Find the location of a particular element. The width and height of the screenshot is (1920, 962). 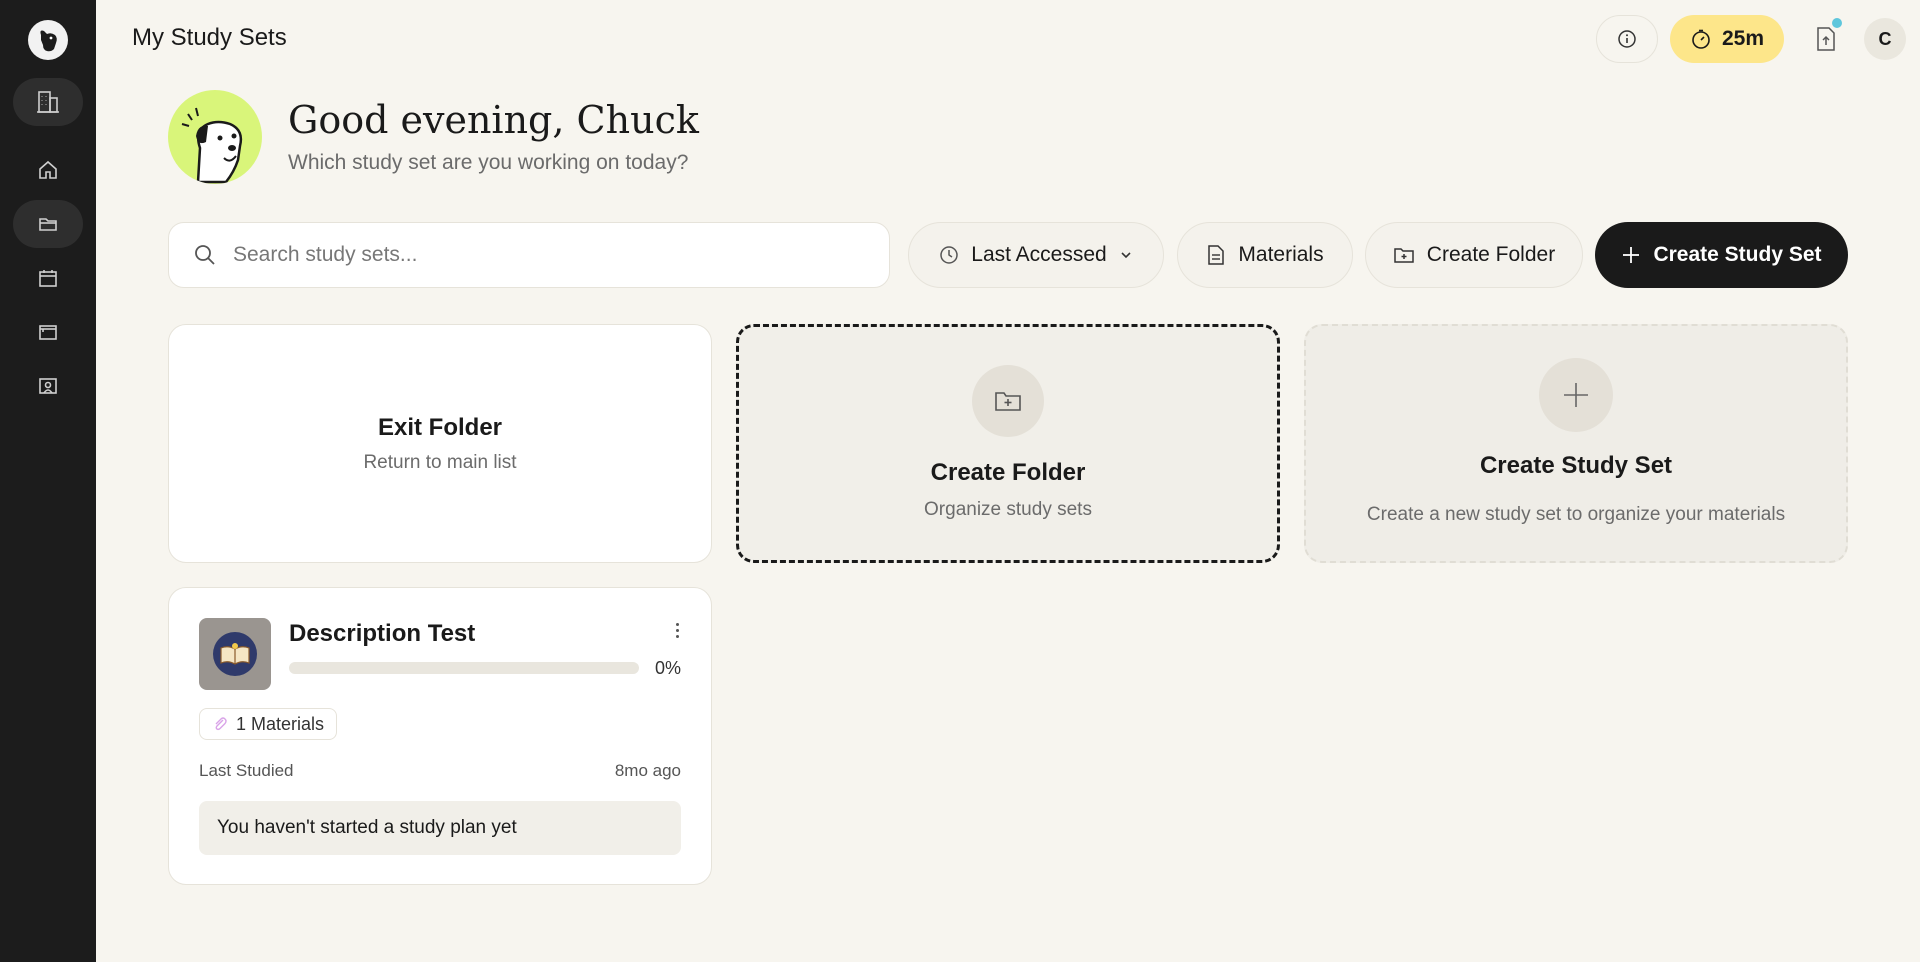

user-avatar: C is located at coordinates (1885, 39).